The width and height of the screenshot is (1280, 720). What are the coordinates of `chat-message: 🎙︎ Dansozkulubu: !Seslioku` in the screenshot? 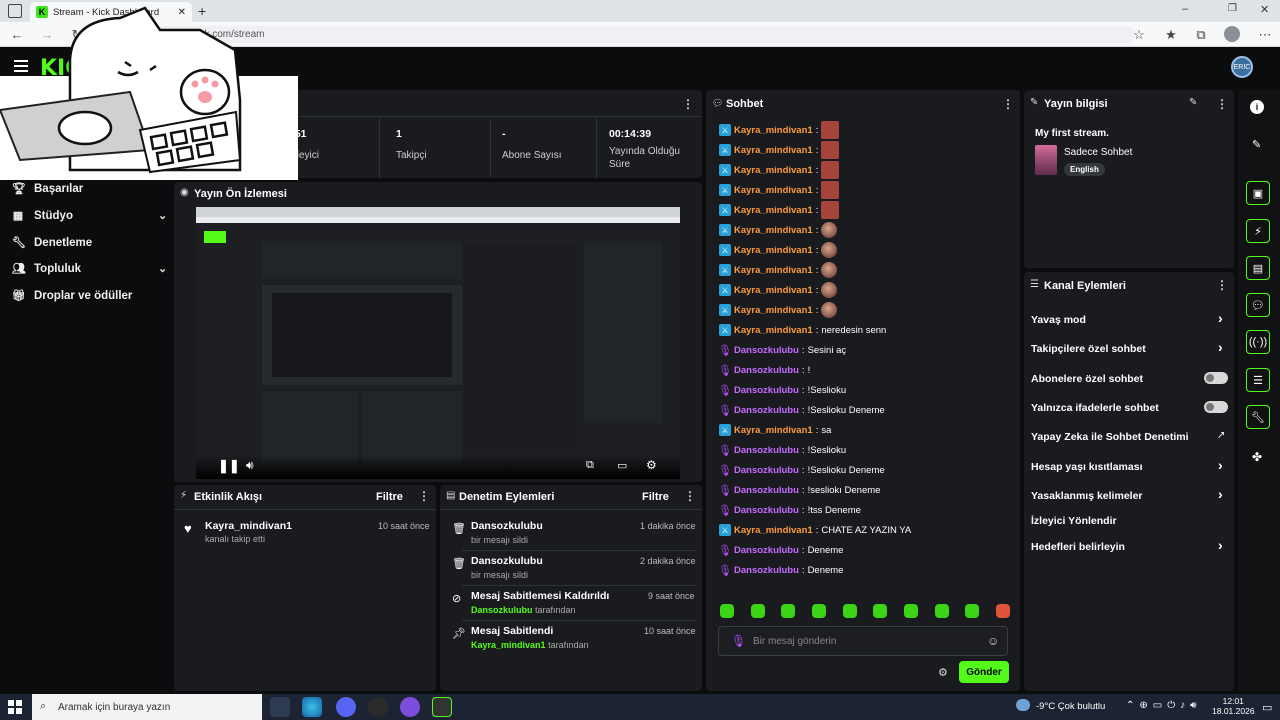 It's located at (782, 390).